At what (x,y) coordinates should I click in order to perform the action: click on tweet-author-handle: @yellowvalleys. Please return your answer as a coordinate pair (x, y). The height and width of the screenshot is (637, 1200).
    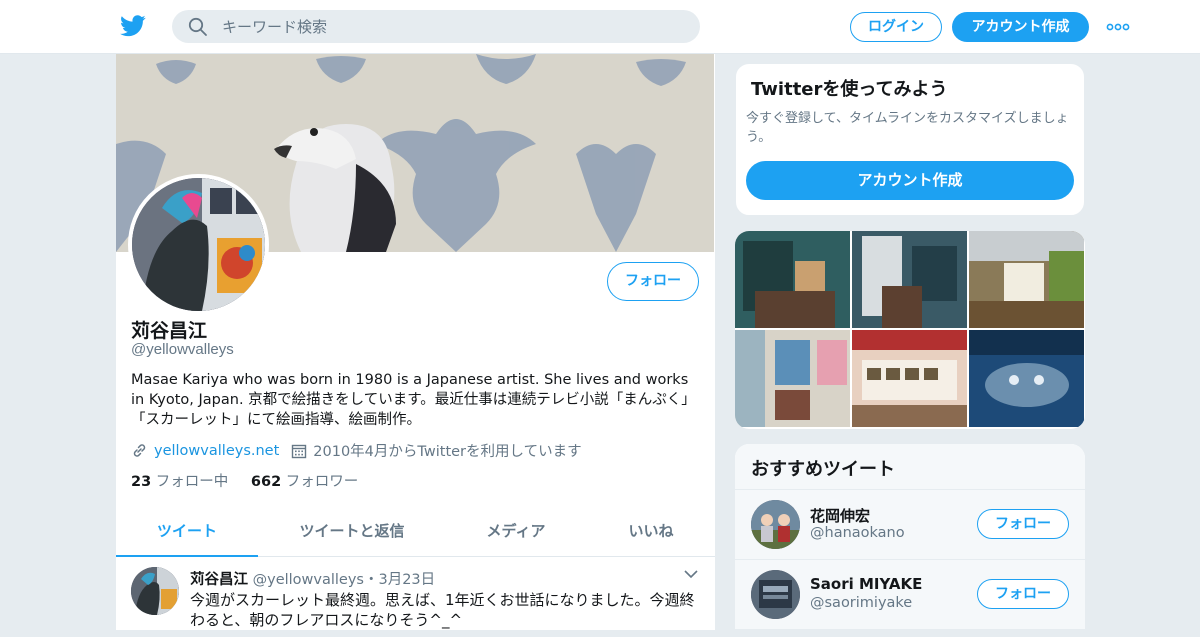
    Looking at the image, I should click on (308, 580).